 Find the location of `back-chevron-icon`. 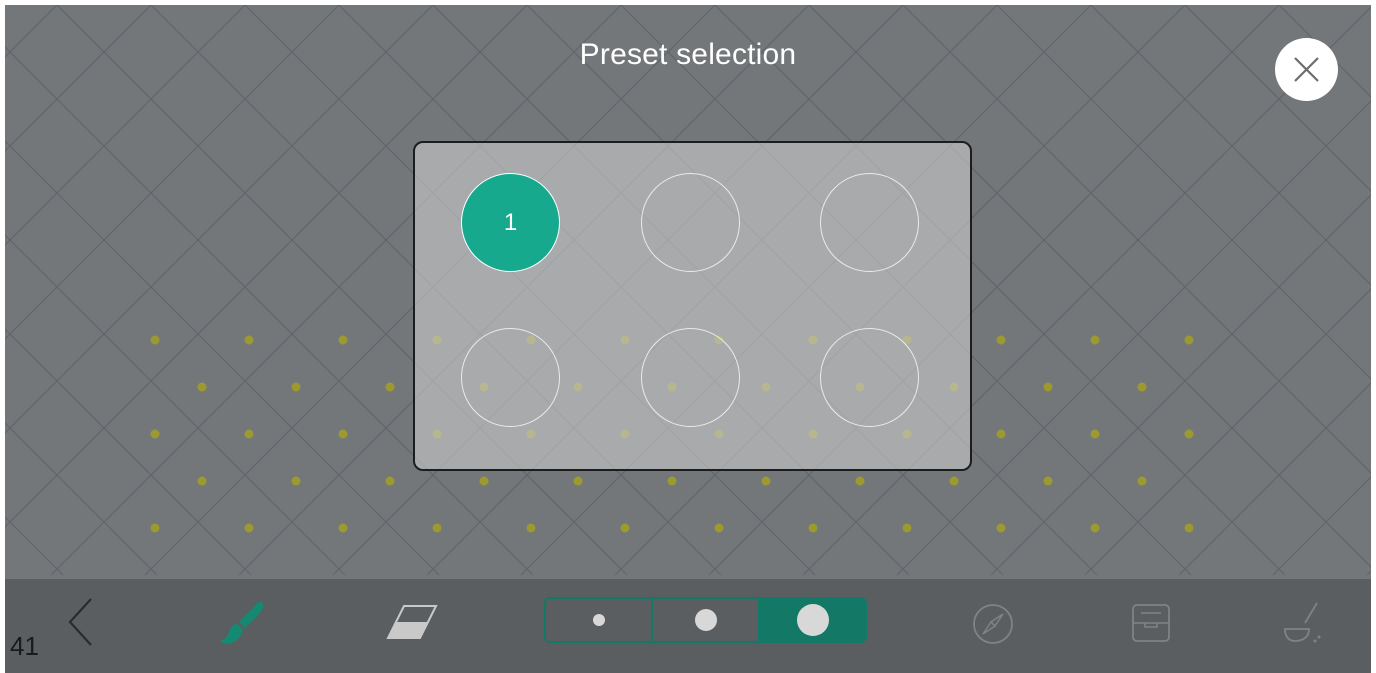

back-chevron-icon is located at coordinates (81, 622).